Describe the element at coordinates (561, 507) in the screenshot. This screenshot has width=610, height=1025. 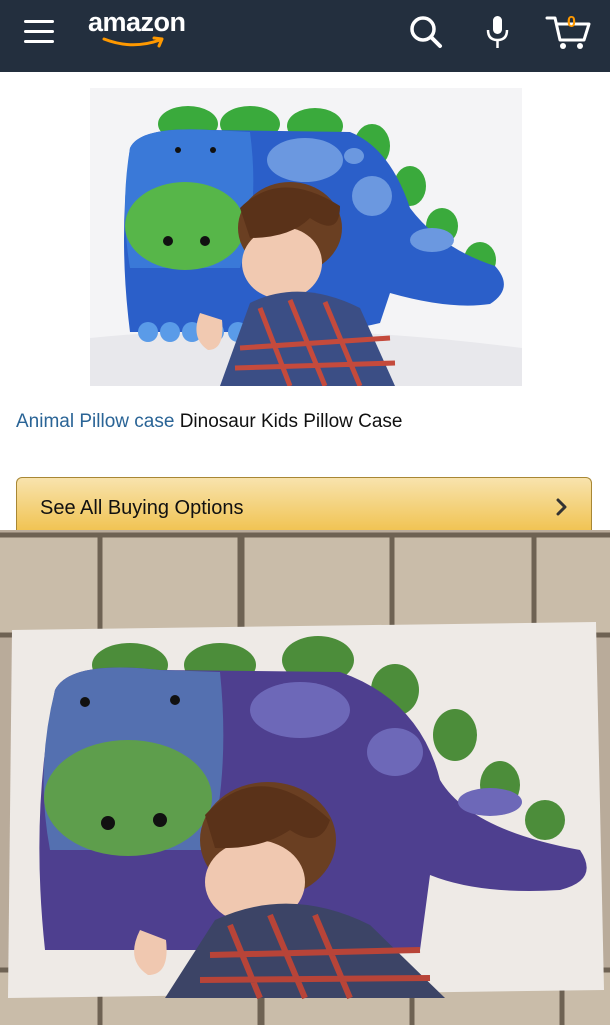
I see `chevron-right-icon` at that location.